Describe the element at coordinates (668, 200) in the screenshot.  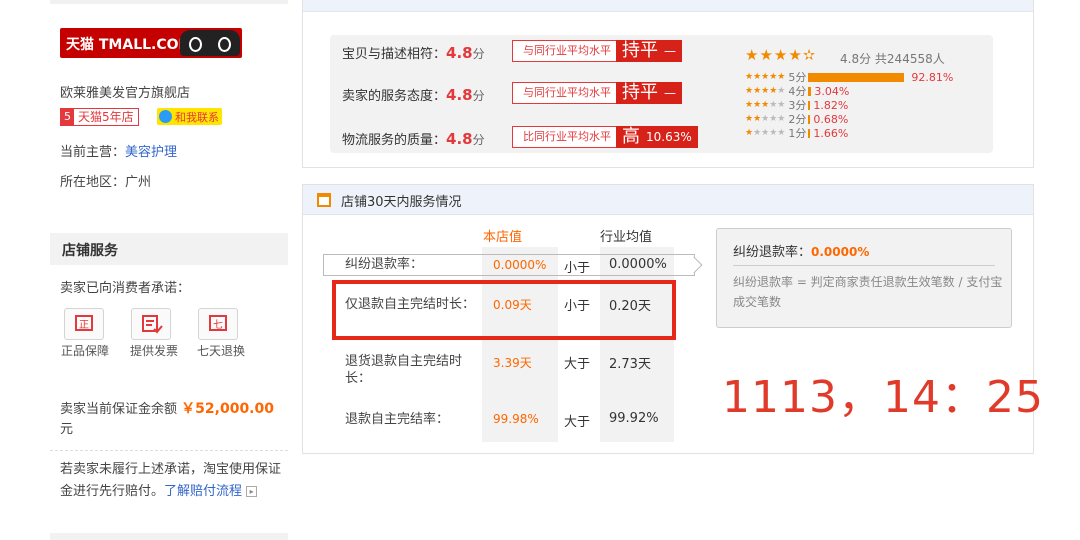
I see `service30-header: 店铺30天内服务情况` at that location.